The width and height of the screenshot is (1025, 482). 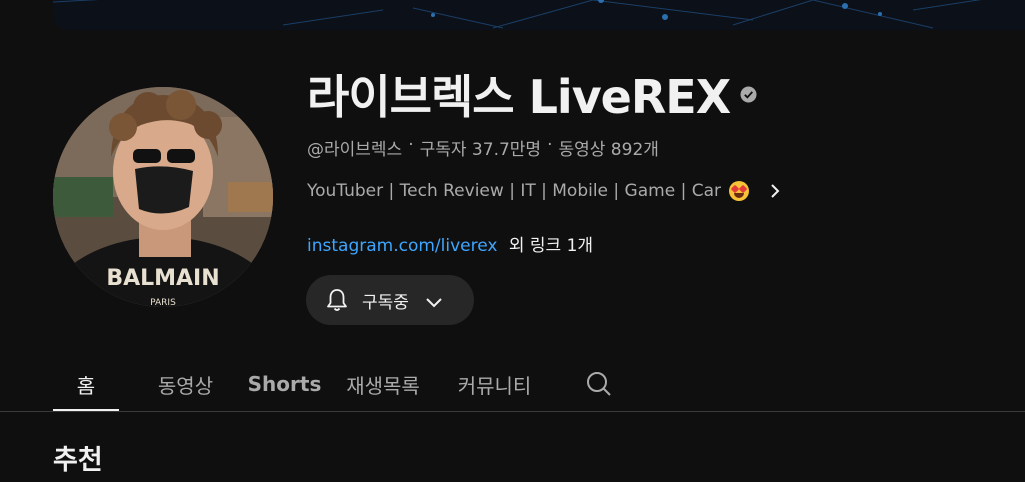 What do you see at coordinates (86, 384) in the screenshot?
I see `tab-home: 홈` at bounding box center [86, 384].